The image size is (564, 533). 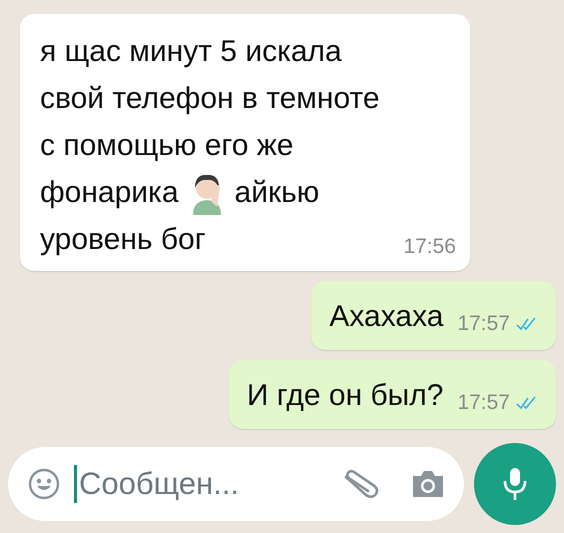 What do you see at coordinates (109, 193) in the screenshot?
I see `message-text: фонарика` at bounding box center [109, 193].